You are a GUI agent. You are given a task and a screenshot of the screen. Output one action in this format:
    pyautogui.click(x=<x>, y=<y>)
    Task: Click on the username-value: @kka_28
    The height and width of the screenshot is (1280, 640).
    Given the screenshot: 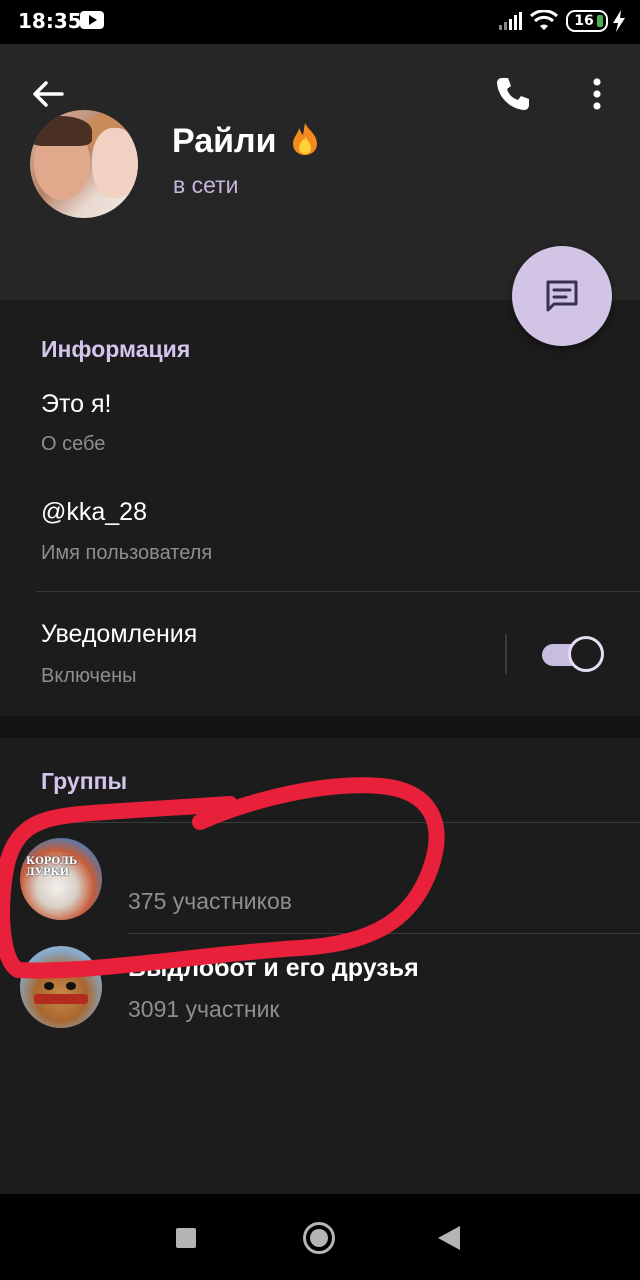 What is the action you would take?
    pyautogui.click(x=94, y=512)
    